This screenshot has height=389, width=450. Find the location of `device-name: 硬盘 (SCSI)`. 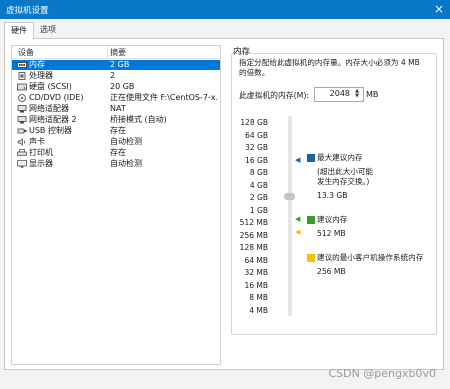

device-name: 硬盘 (SCSI) is located at coordinates (50, 86).